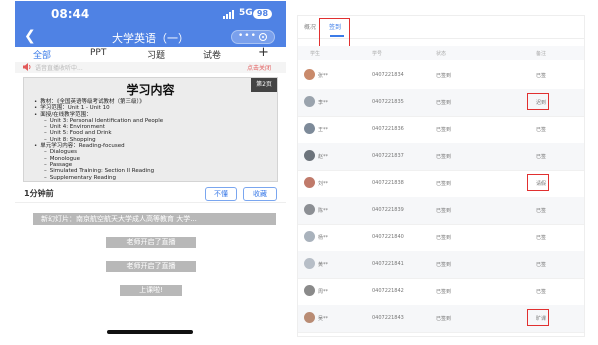 The width and height of the screenshot is (598, 345). What do you see at coordinates (388, 156) in the screenshot?
I see `student-id: 0407221837` at bounding box center [388, 156].